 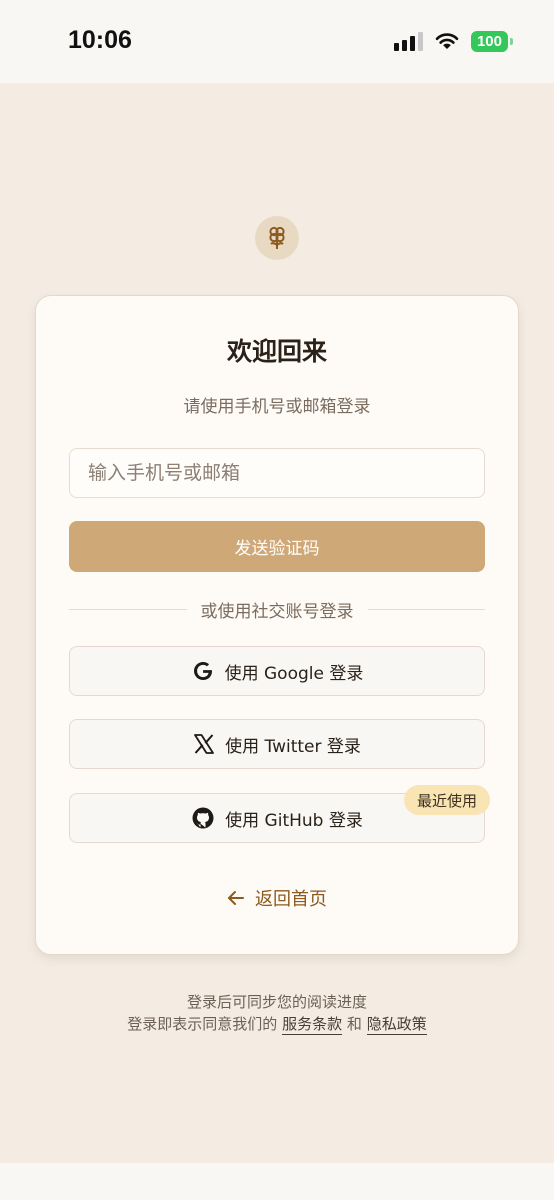 I want to click on flower-logo-icon, so click(x=277, y=237).